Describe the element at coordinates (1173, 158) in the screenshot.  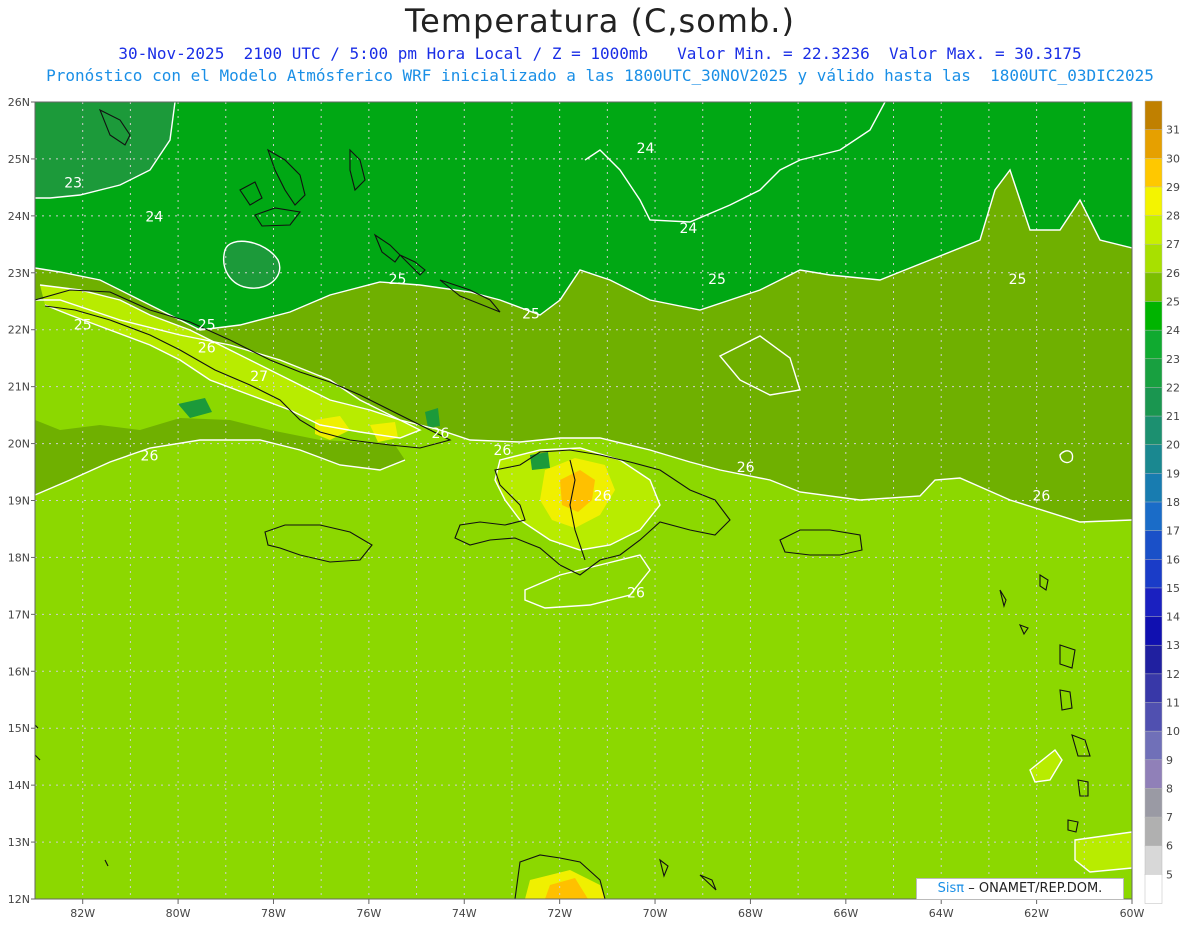
I see `colorbar-label: 30` at that location.